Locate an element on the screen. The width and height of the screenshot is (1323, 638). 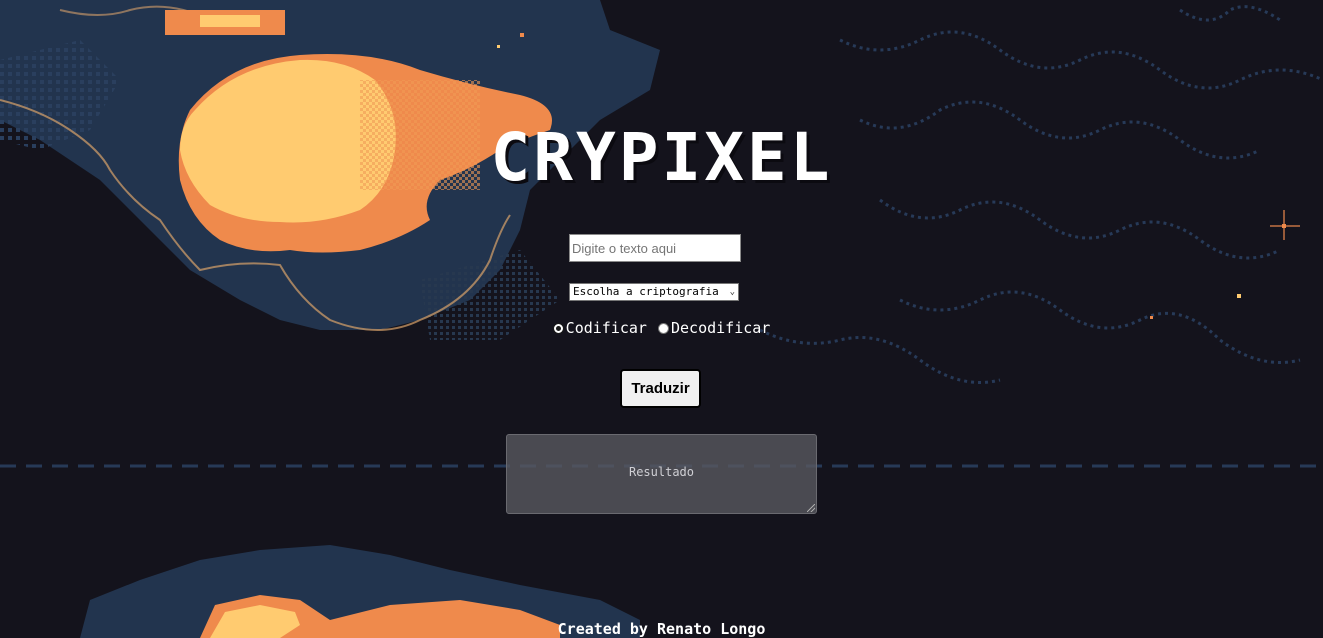
mode-radio-group: Codificar Decodificar is located at coordinates (661, 328).